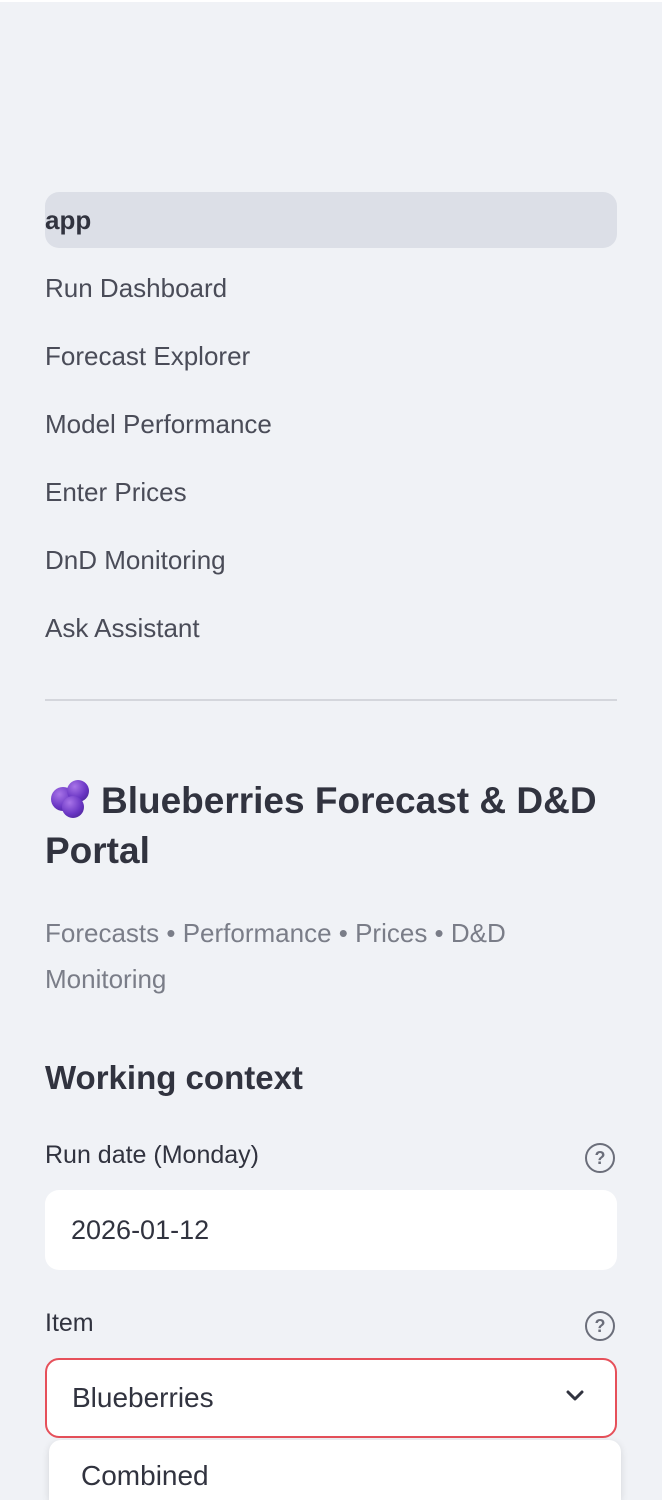 The height and width of the screenshot is (1500, 662). Describe the element at coordinates (70, 797) in the screenshot. I see `blueberries-icon` at that location.